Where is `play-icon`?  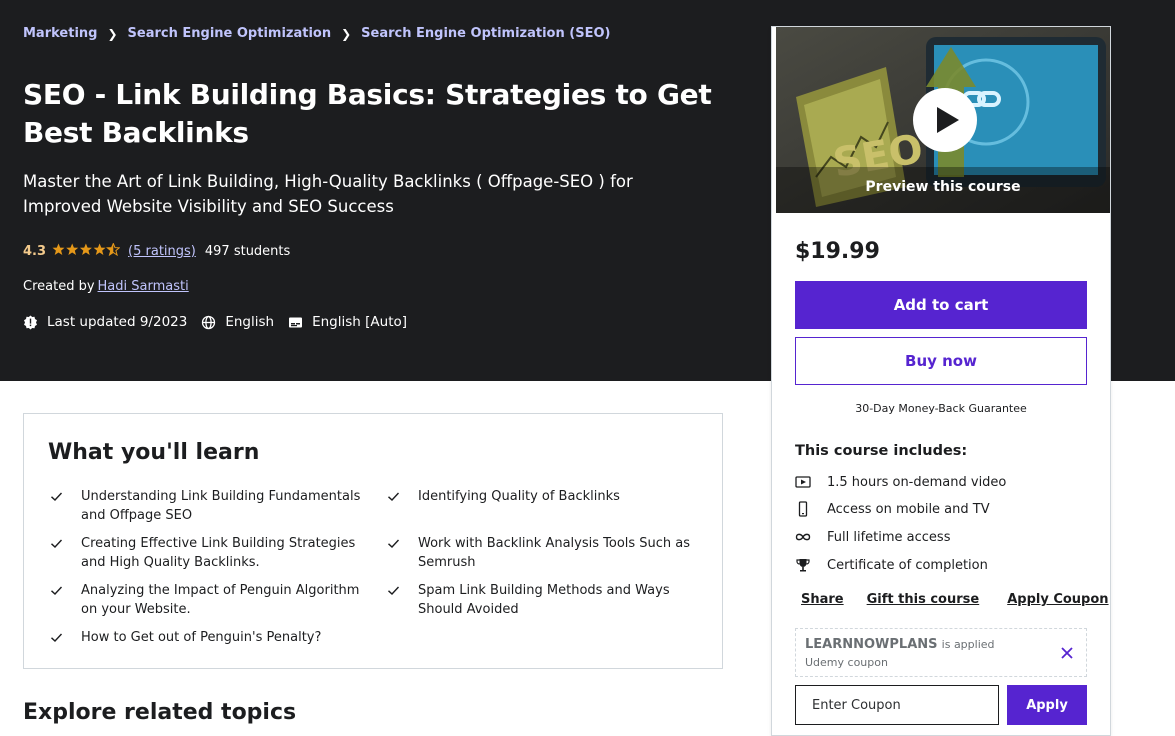
play-icon is located at coordinates (948, 120).